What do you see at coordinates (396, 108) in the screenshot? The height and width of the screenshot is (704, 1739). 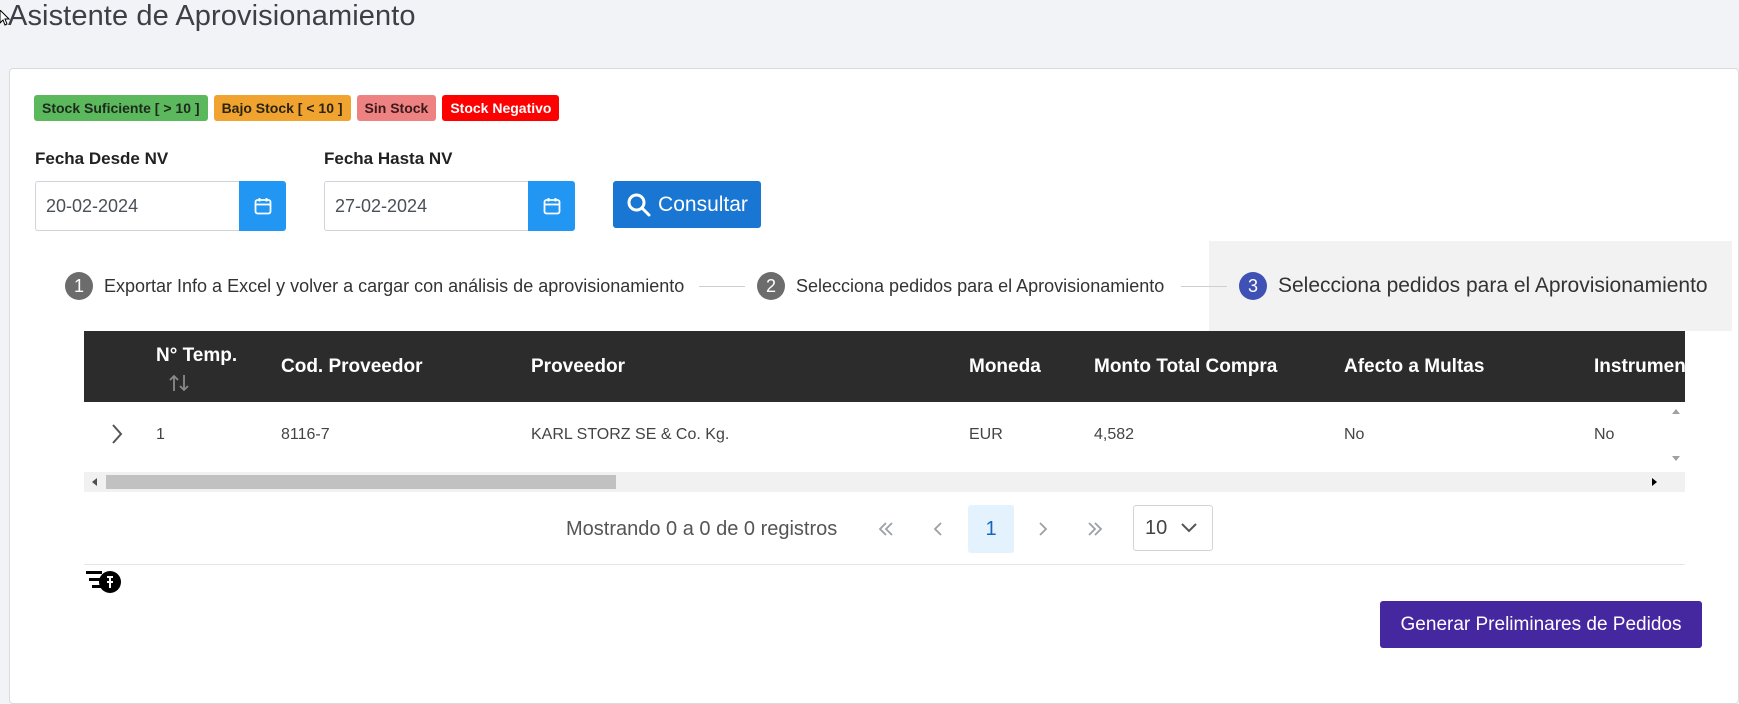 I see `badge-stock-none: Sin Stock` at bounding box center [396, 108].